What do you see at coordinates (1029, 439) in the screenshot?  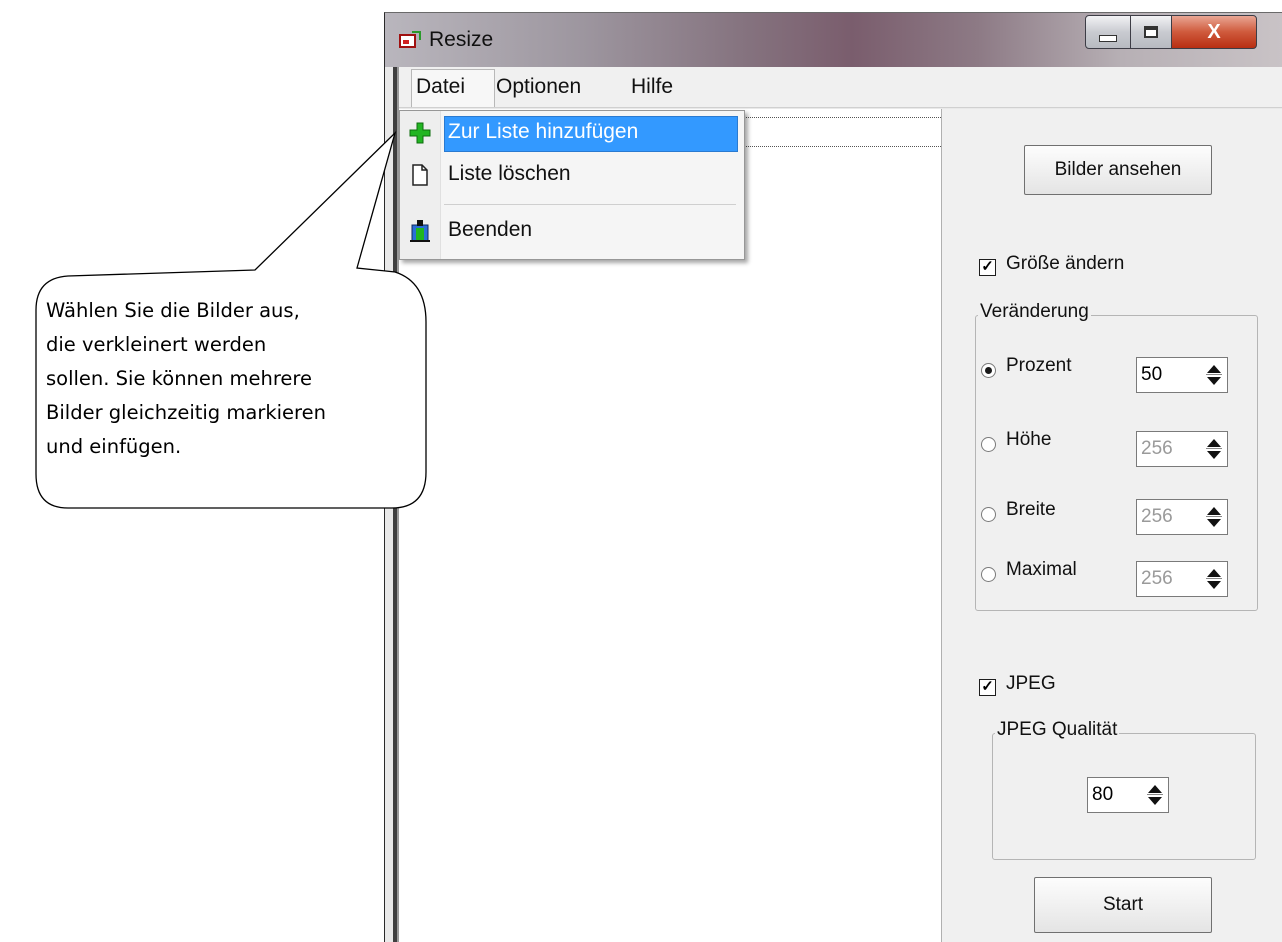 I see `radio-hoehe-label: Höhe` at bounding box center [1029, 439].